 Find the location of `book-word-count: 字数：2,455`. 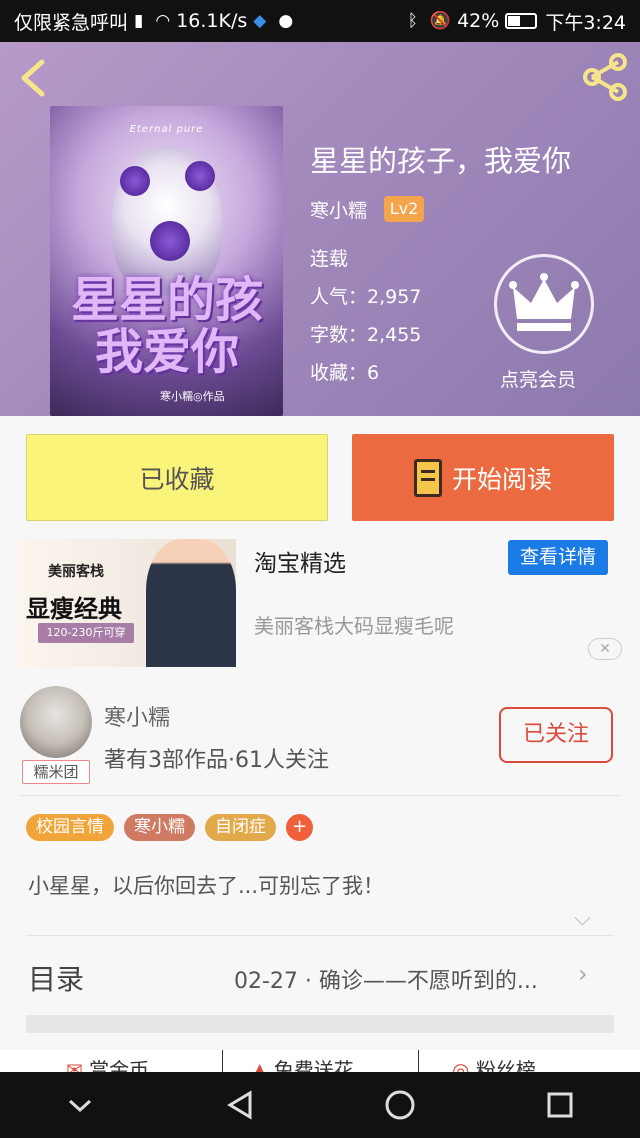

book-word-count: 字数：2,455 is located at coordinates (366, 335).